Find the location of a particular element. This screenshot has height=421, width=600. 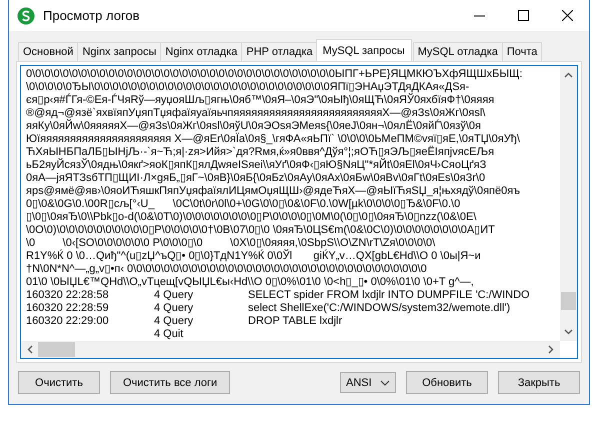

log-line: \0 \0‹[SO\0\0\0\0\0\0 P\0\0\0▯\0 \0X\0▯\0яяяя,\0SbpS\\O\ZN\rT\Zя\0\0\0\0\ is located at coordinates (231, 243).